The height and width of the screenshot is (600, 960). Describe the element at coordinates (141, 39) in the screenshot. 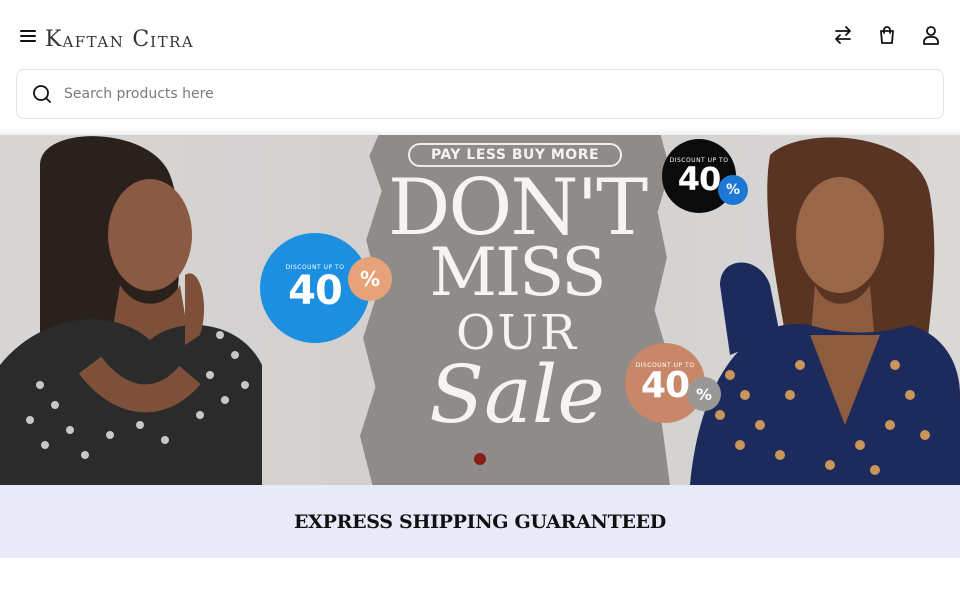

I see `logo-letter-c: C` at that location.